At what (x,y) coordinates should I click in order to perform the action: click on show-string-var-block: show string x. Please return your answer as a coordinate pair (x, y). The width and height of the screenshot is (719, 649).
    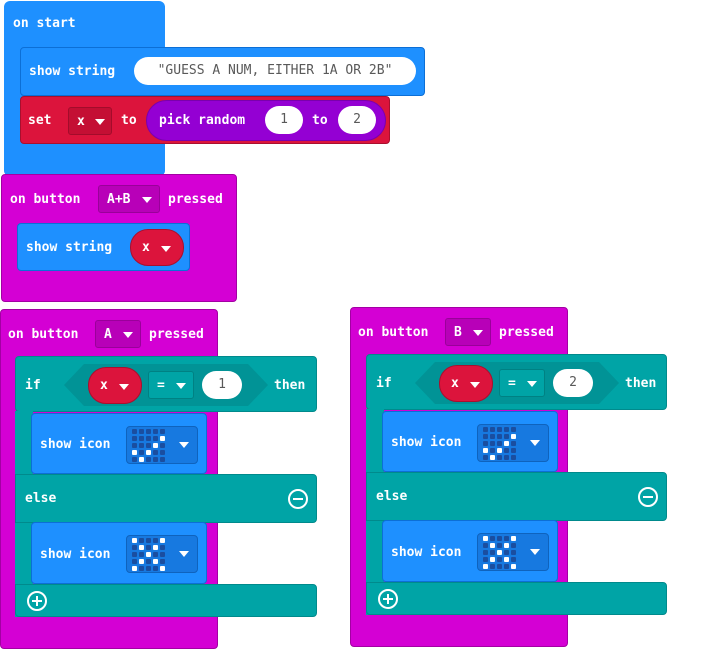
    Looking at the image, I should click on (103, 247).